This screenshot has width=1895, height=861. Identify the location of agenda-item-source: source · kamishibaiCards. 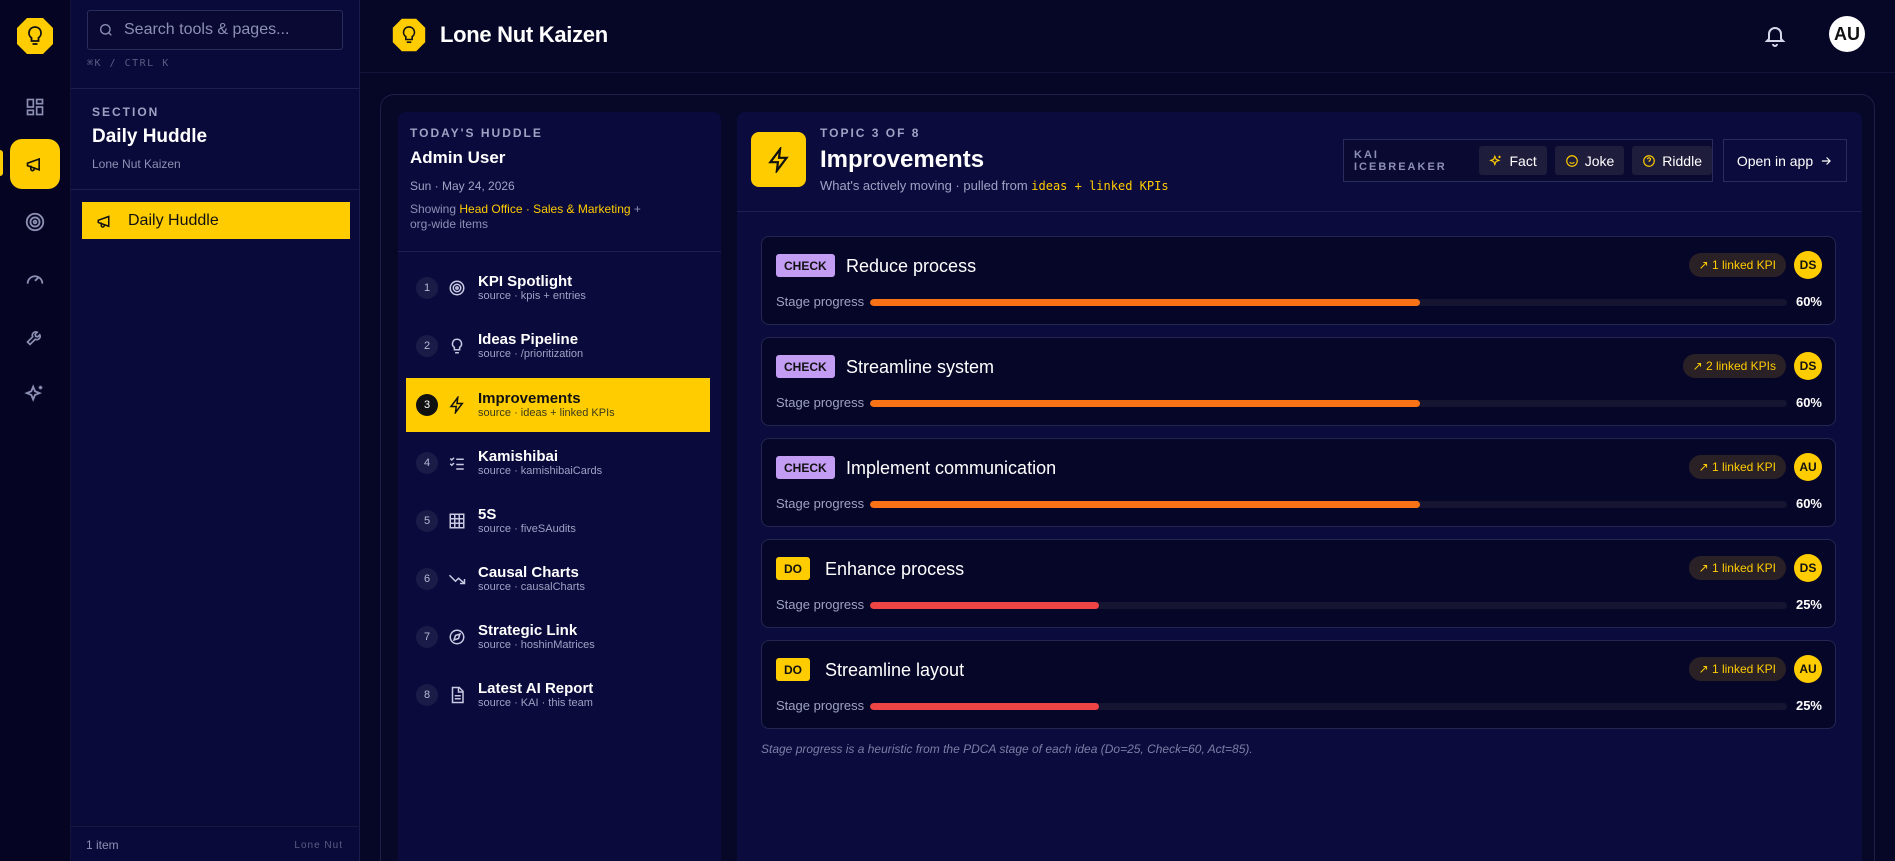
(540, 471).